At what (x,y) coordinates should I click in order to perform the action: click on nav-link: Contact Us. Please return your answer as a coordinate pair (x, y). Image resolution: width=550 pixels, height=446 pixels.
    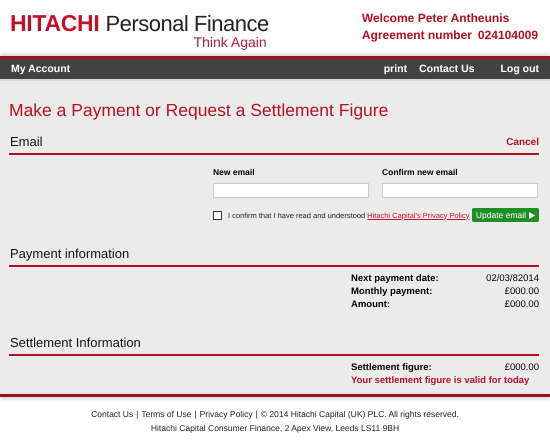
    Looking at the image, I should click on (447, 69).